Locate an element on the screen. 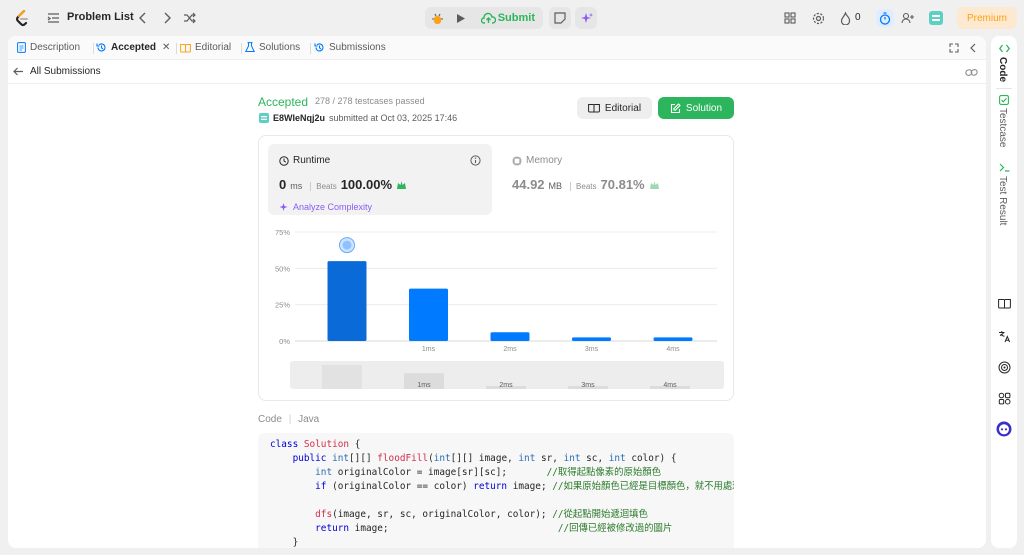  debug-icon is located at coordinates (437, 18).